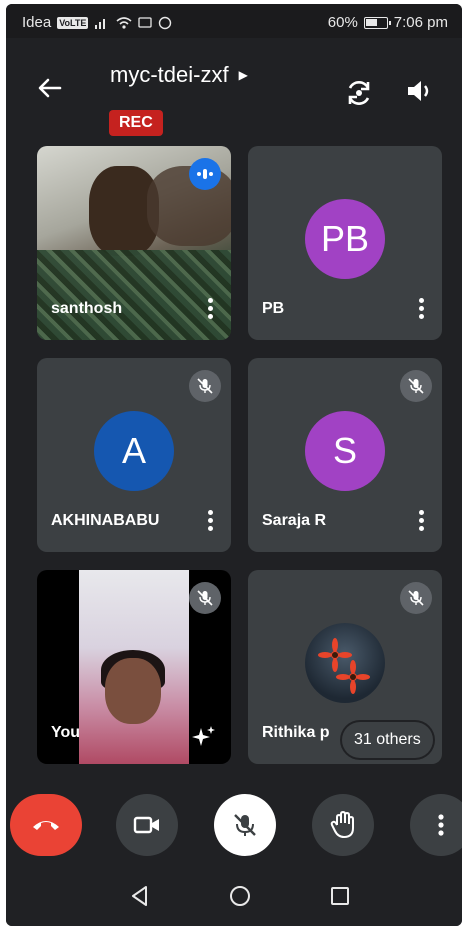 The width and height of the screenshot is (468, 930). What do you see at coordinates (345, 239) in the screenshot?
I see `avatar: PB` at bounding box center [345, 239].